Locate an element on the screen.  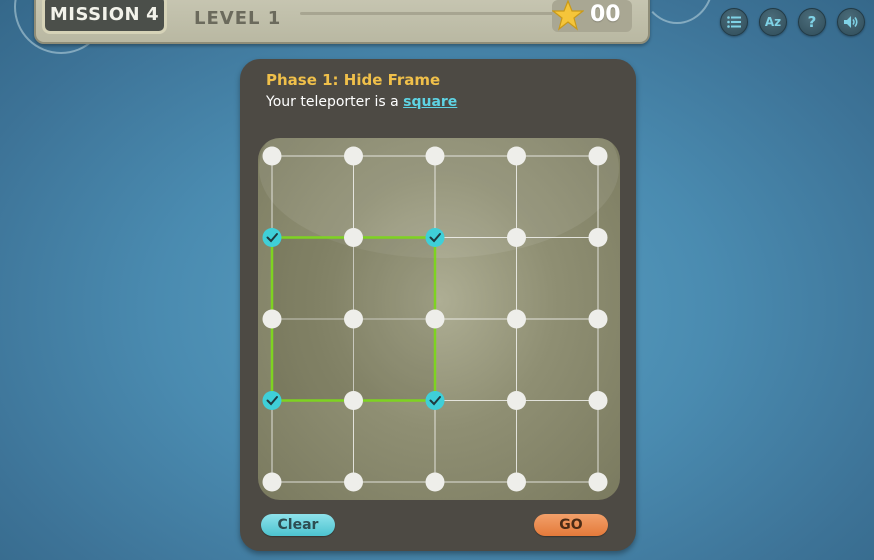
shape-link: square is located at coordinates (430, 102).